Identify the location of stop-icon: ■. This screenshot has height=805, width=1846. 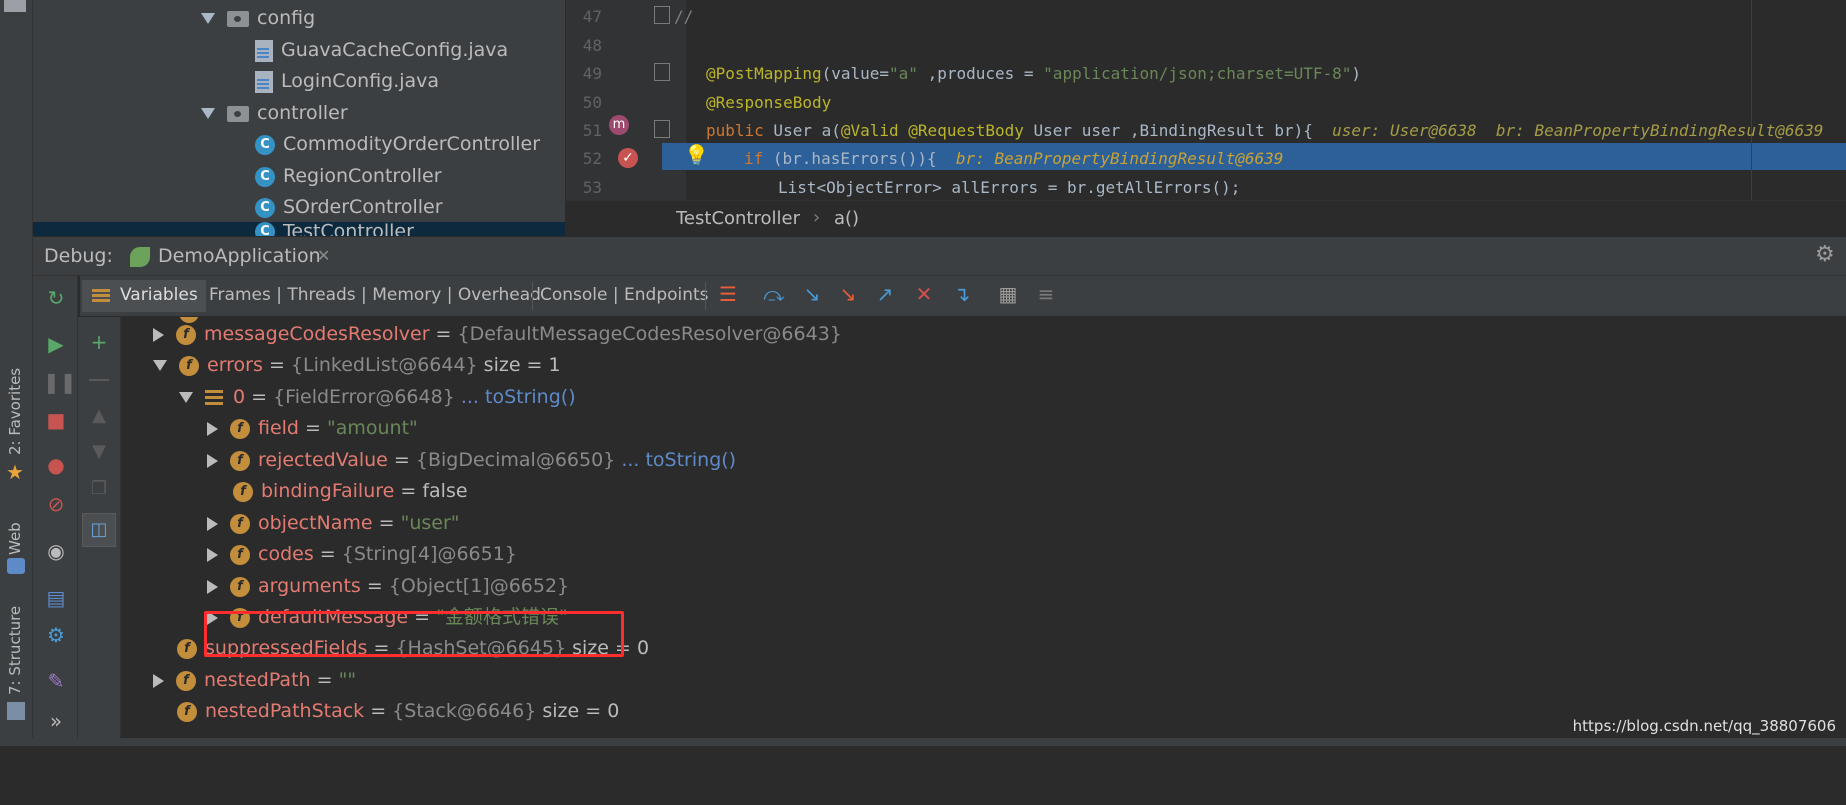
(56, 420).